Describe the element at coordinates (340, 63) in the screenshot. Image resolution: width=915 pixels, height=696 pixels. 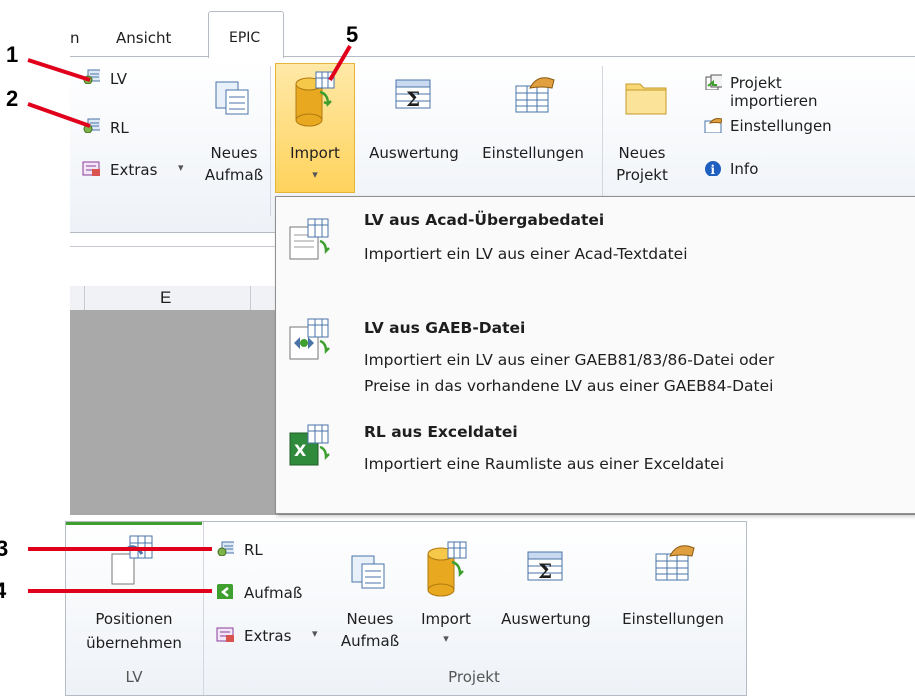
I see `callout-5-line` at that location.